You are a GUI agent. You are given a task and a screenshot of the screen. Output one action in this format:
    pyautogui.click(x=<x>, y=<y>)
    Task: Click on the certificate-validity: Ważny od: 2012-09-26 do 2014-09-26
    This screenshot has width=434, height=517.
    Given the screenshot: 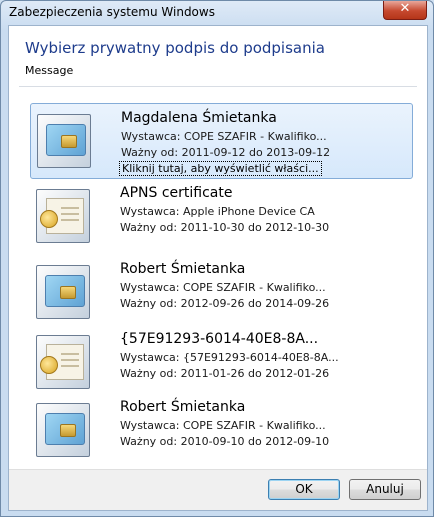 What is the action you would take?
    pyautogui.click(x=225, y=303)
    